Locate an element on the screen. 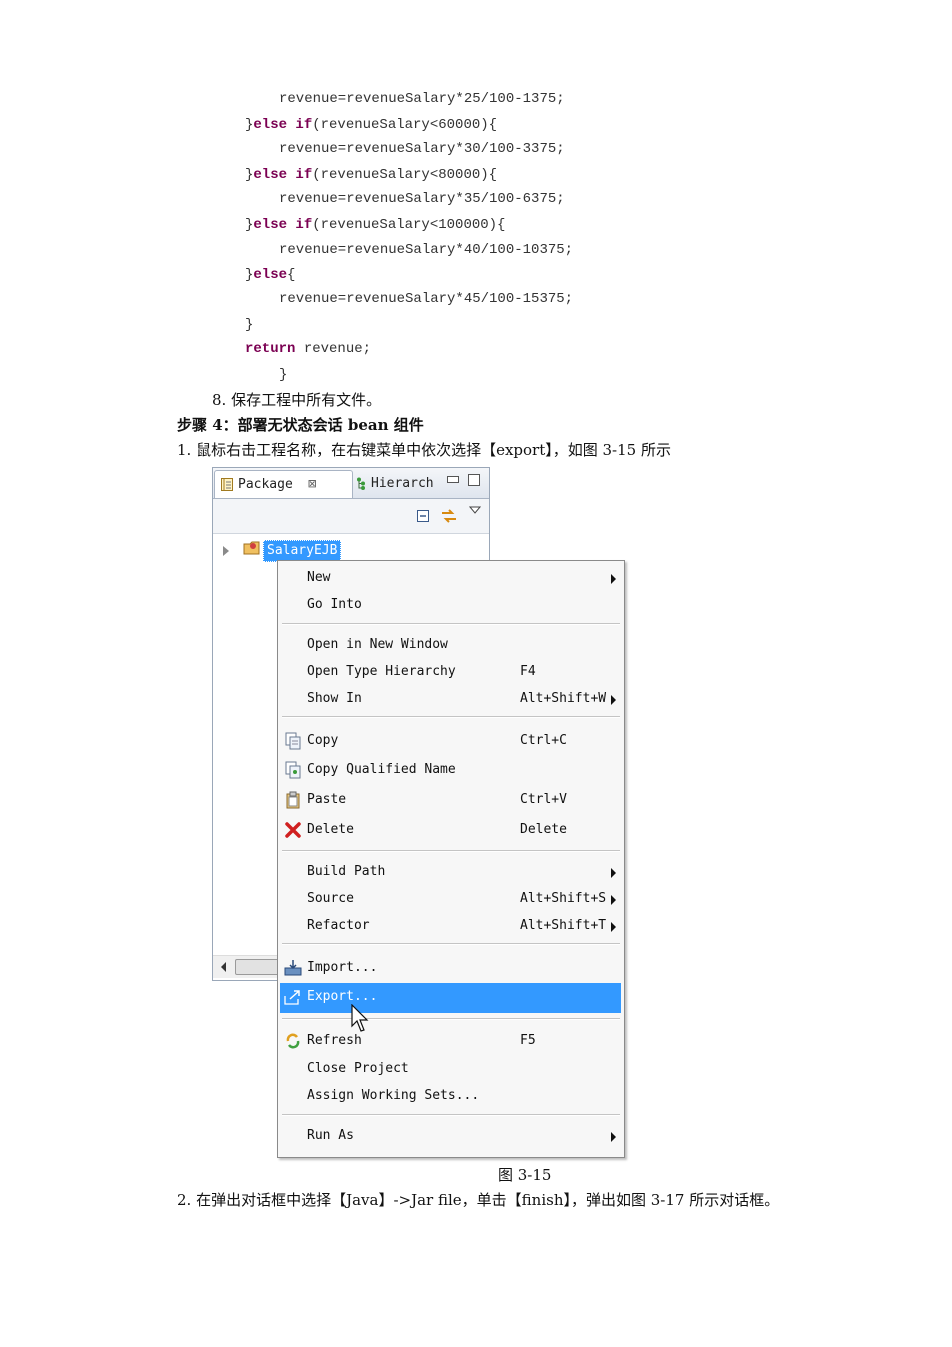 This screenshot has width=952, height=1347. section-heading: 步骤 4：部署无状态会话 bean 组件 is located at coordinates (300, 425).